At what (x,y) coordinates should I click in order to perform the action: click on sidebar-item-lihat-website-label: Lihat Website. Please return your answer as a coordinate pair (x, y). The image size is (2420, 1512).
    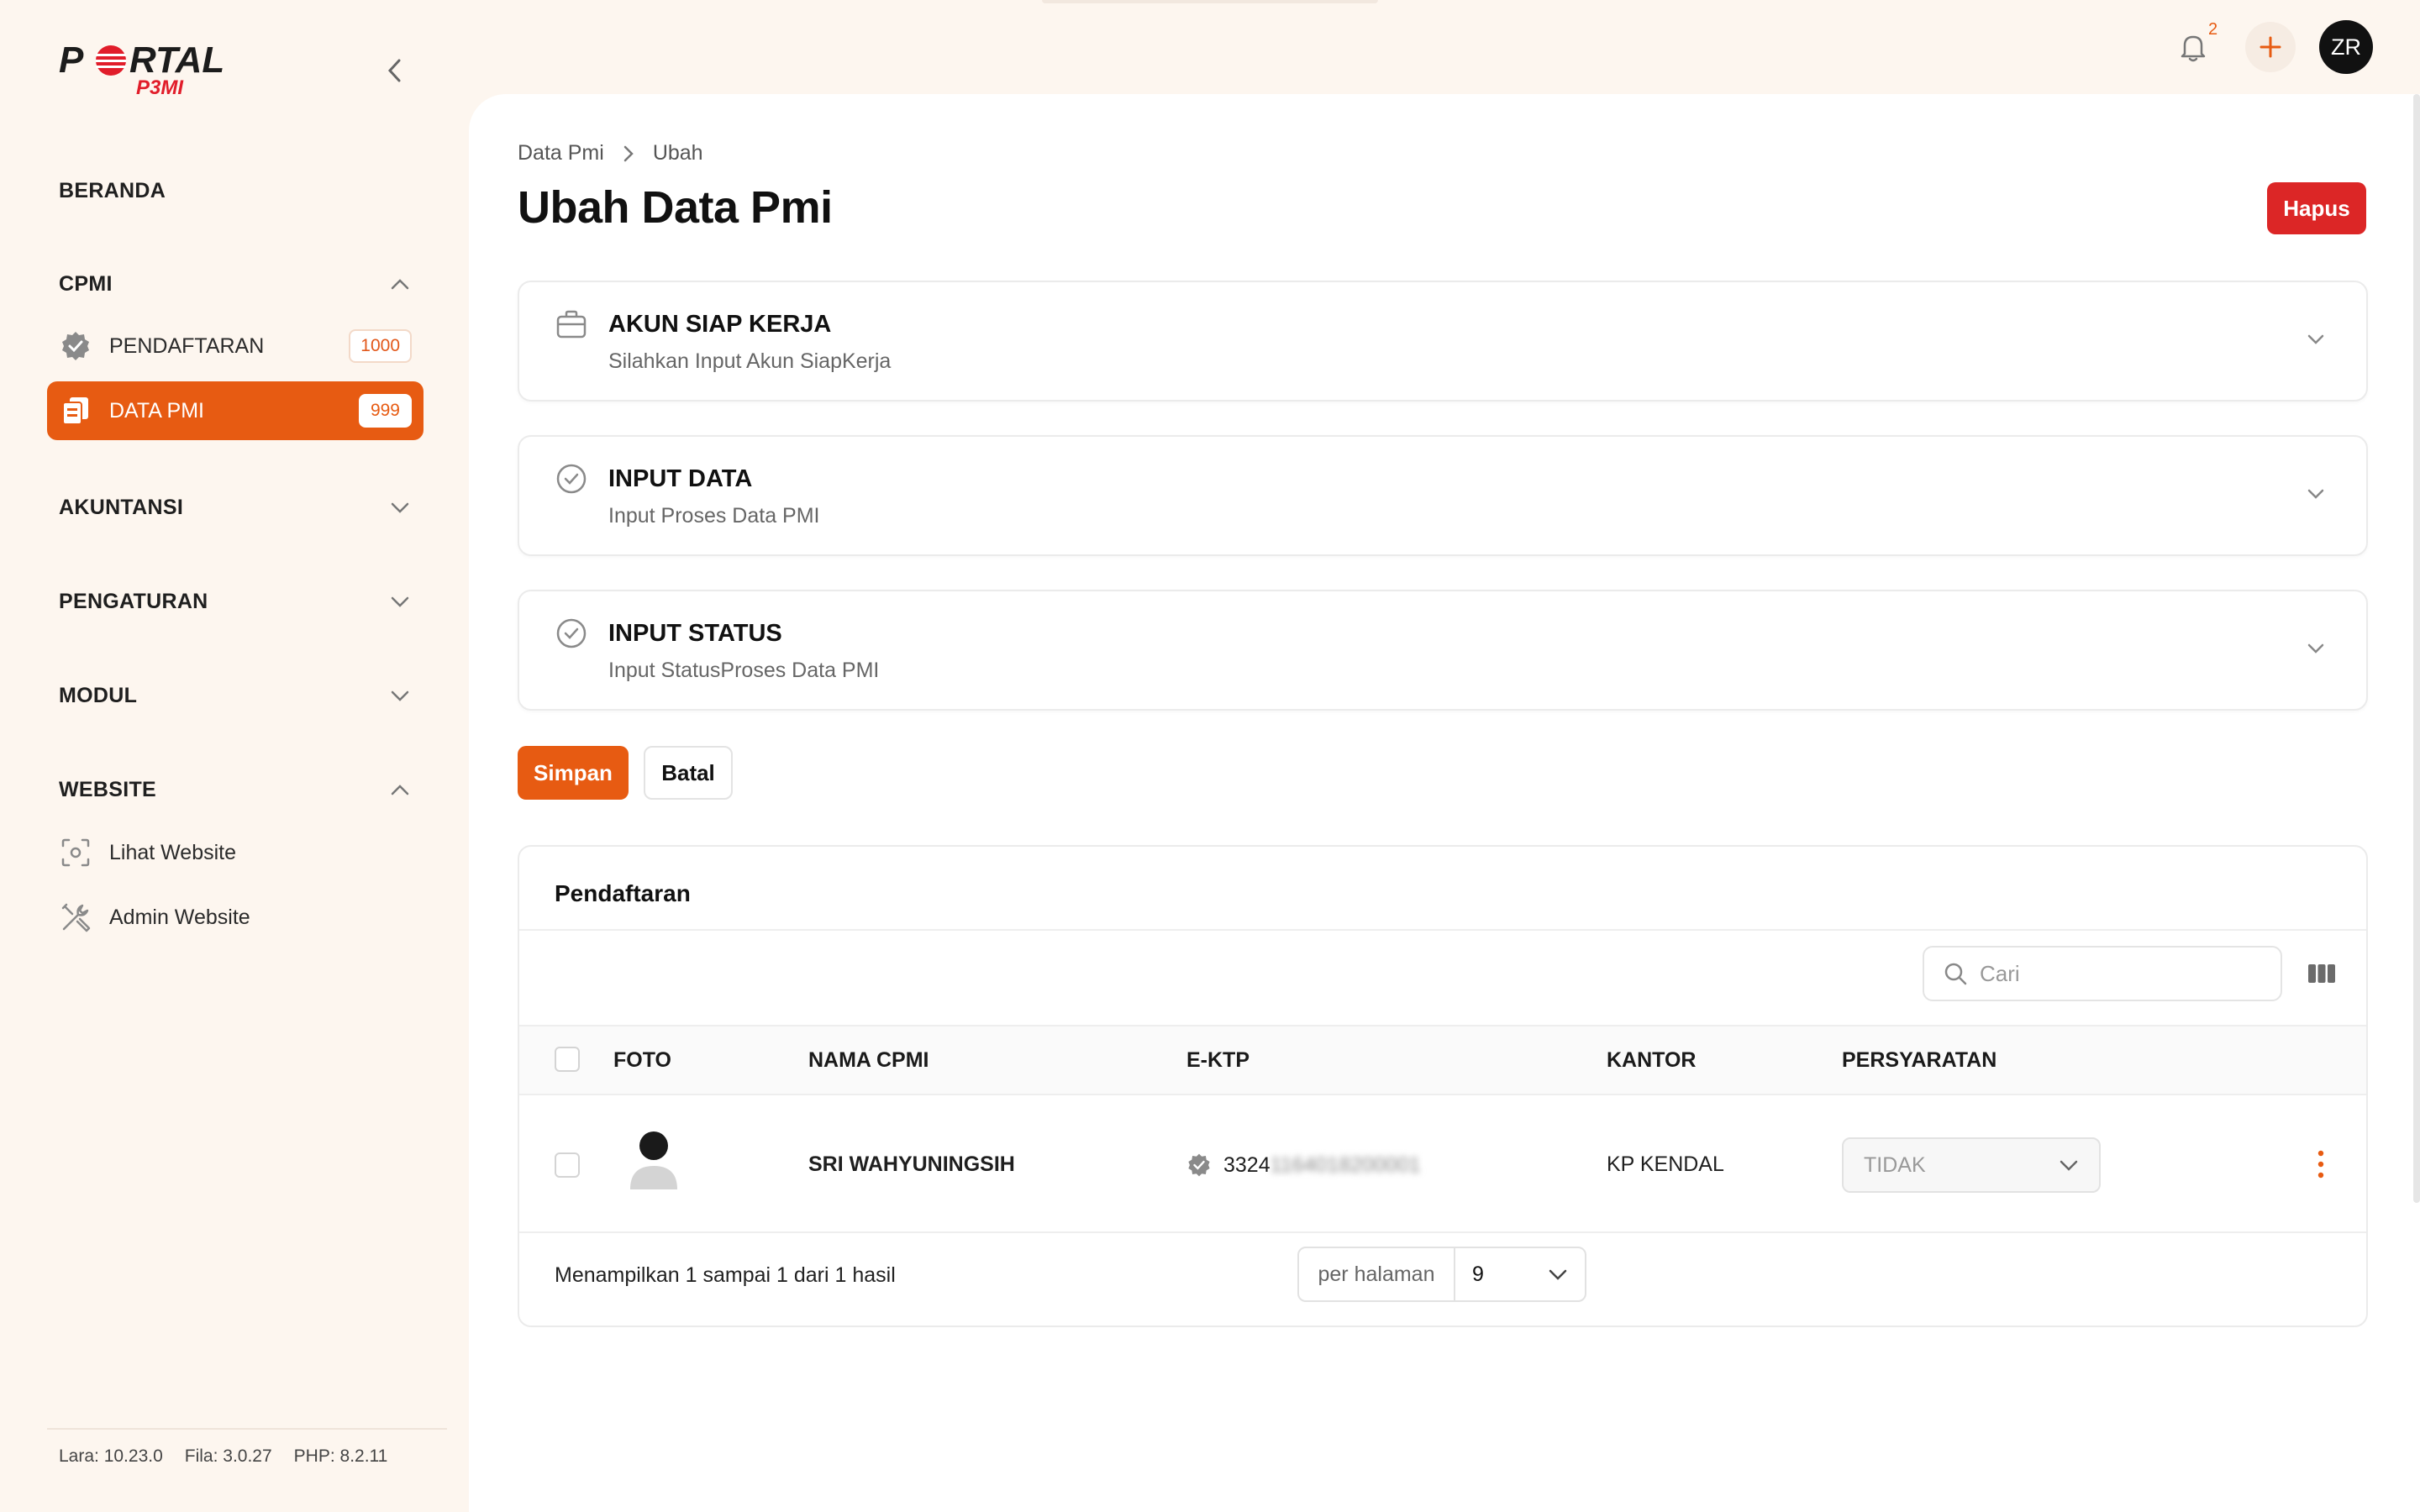
    Looking at the image, I should click on (173, 852).